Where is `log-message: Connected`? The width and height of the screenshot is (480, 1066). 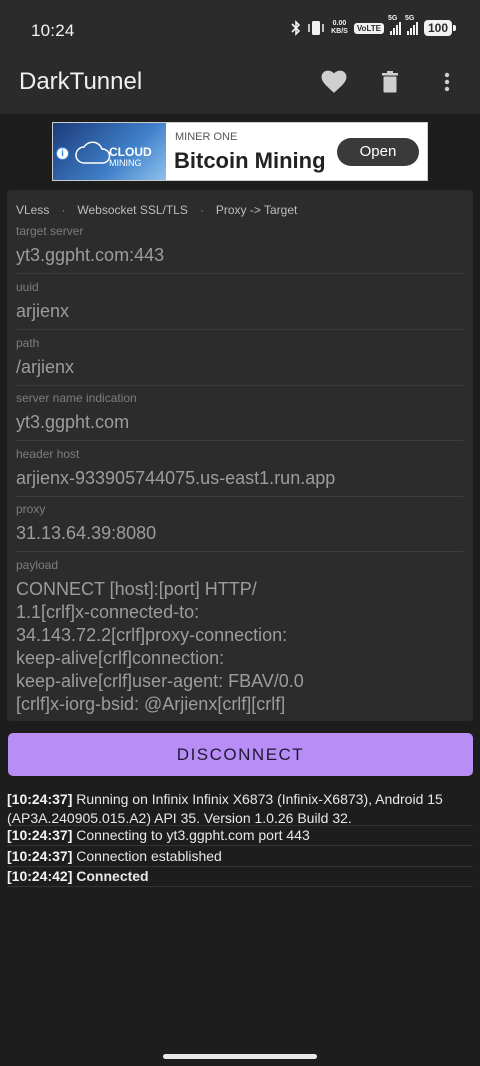
log-message: Connected is located at coordinates (112, 876).